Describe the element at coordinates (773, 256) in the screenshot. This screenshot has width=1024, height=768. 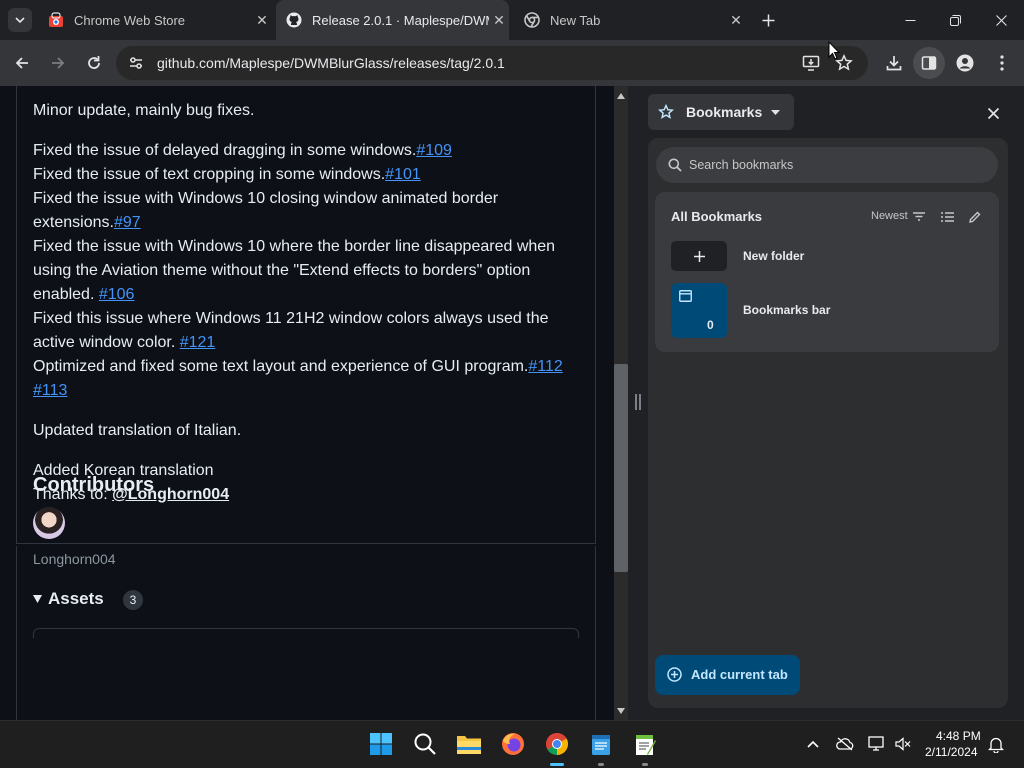
I see `new-folder-label: New folder` at that location.